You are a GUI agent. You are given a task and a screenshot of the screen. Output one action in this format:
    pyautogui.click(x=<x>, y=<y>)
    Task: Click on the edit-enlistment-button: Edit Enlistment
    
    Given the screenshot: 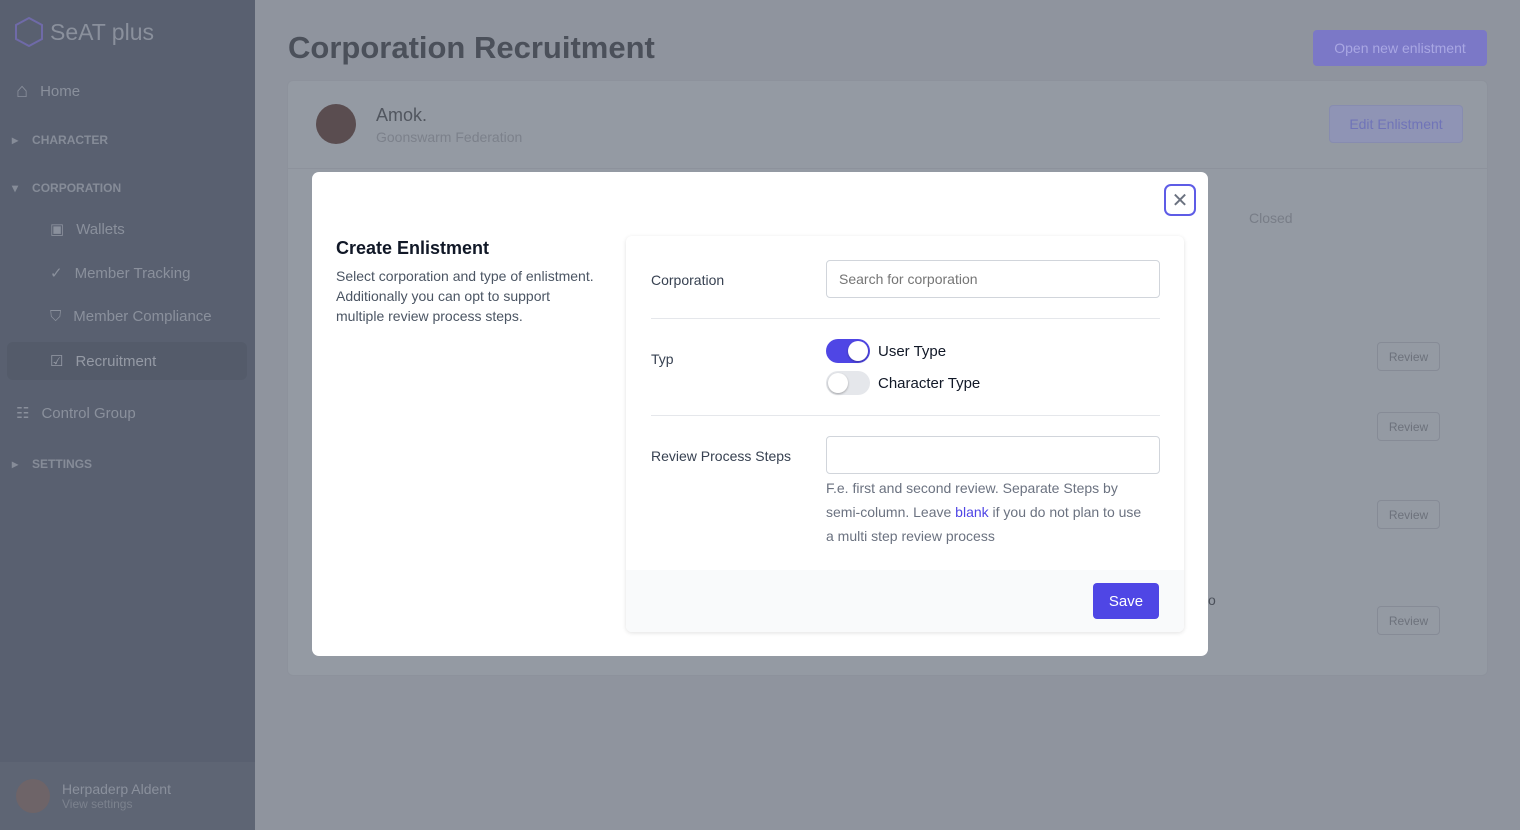 What is the action you would take?
    pyautogui.click(x=1396, y=124)
    